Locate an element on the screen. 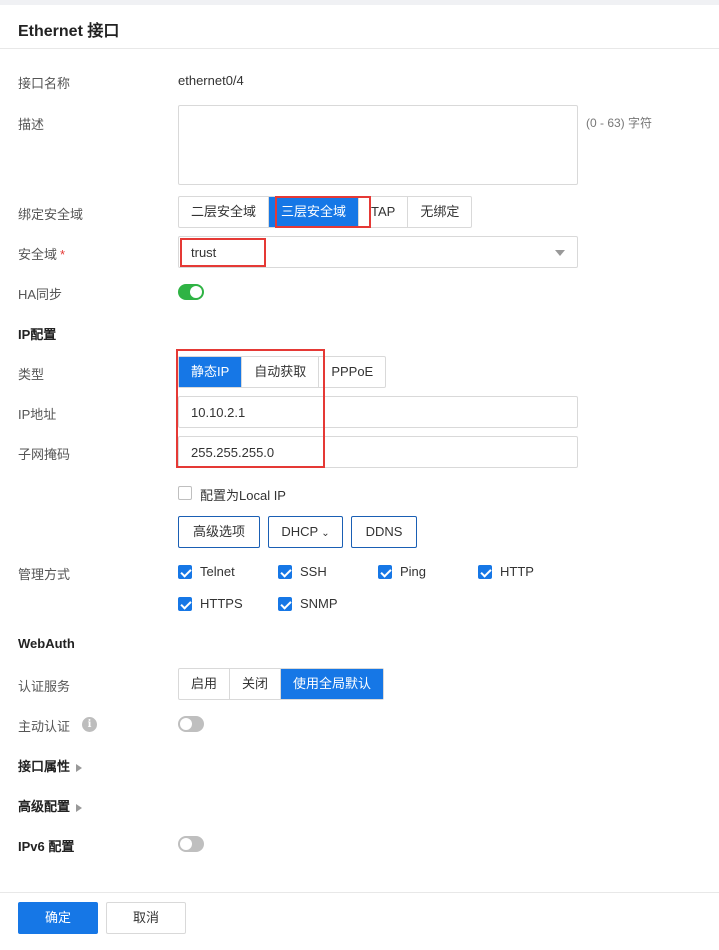 This screenshot has width=719, height=950. ip-type-segmented: 静态IP 自动获取 PPPoE is located at coordinates (282, 372).